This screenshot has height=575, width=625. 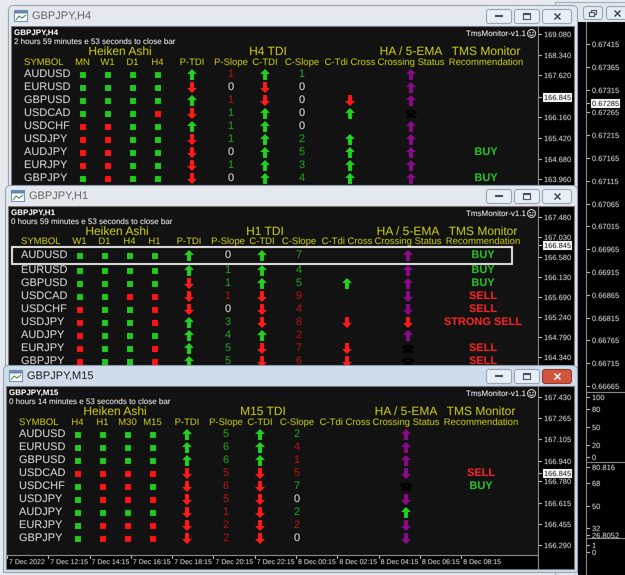 What do you see at coordinates (35, 32) in the screenshot?
I see `chart-symbol-label: GBPJPY,H4` at bounding box center [35, 32].